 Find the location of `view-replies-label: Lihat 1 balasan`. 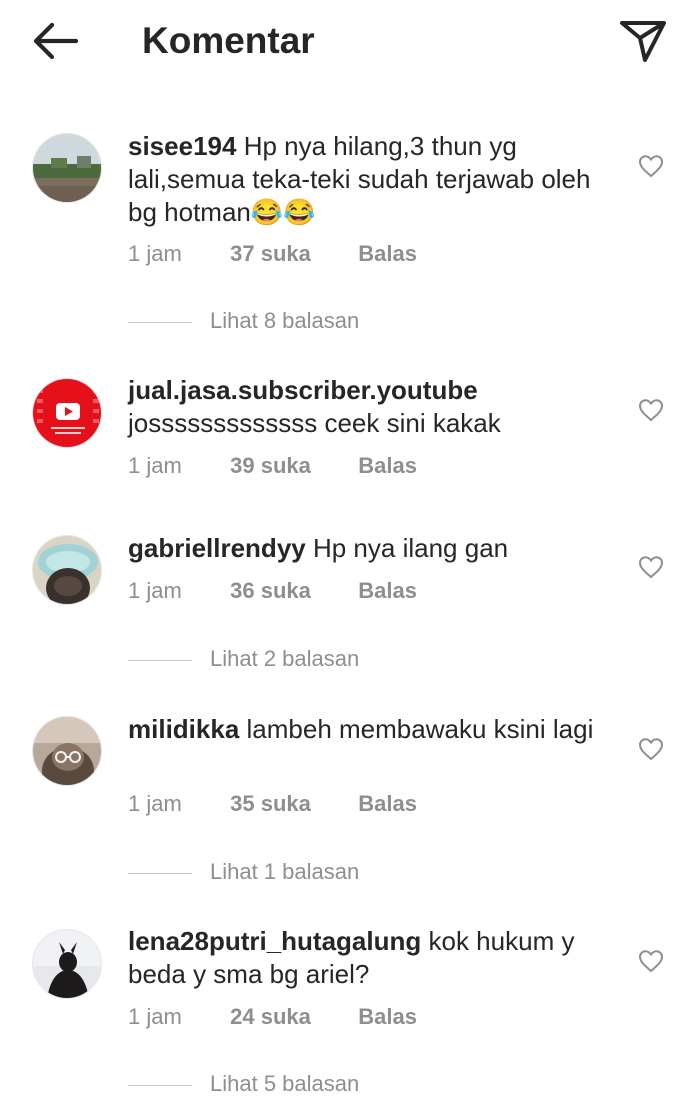

view-replies-label: Lihat 1 balasan is located at coordinates (285, 871).